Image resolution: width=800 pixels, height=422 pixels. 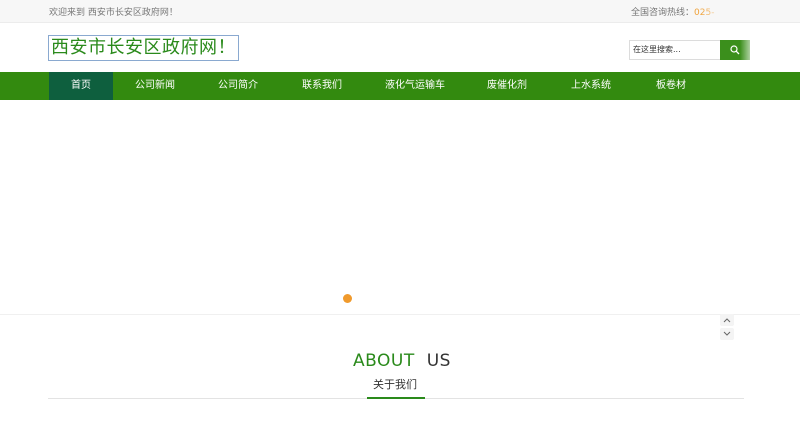 I want to click on about-heading: ABOUT US, so click(x=402, y=361).